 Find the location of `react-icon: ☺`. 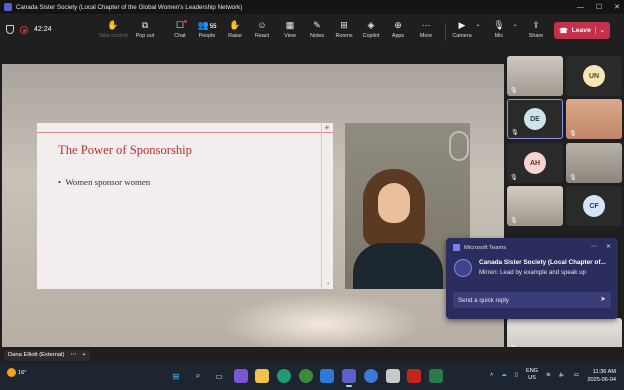

react-icon: ☺ is located at coordinates (262, 25).